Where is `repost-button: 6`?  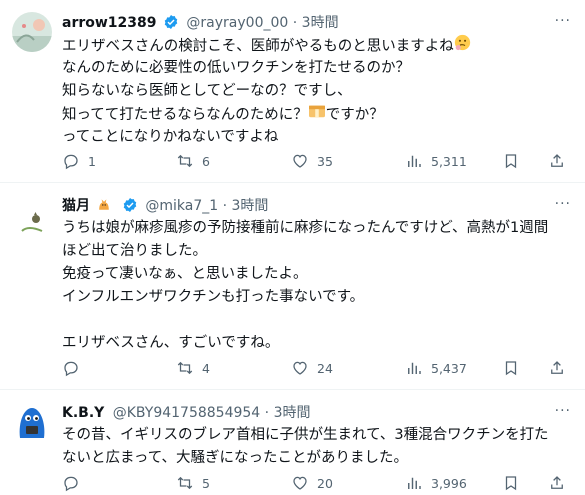
repost-button: 6 is located at coordinates (193, 161).